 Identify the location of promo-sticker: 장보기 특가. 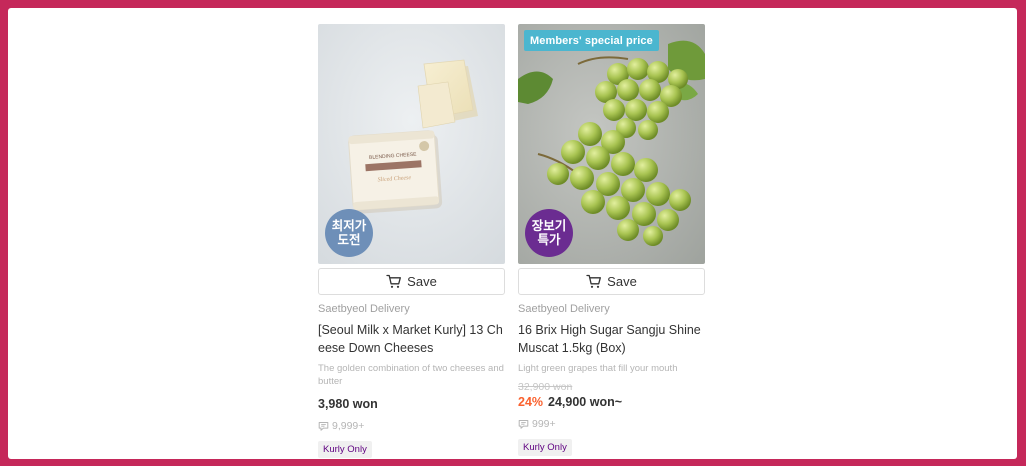
(549, 233).